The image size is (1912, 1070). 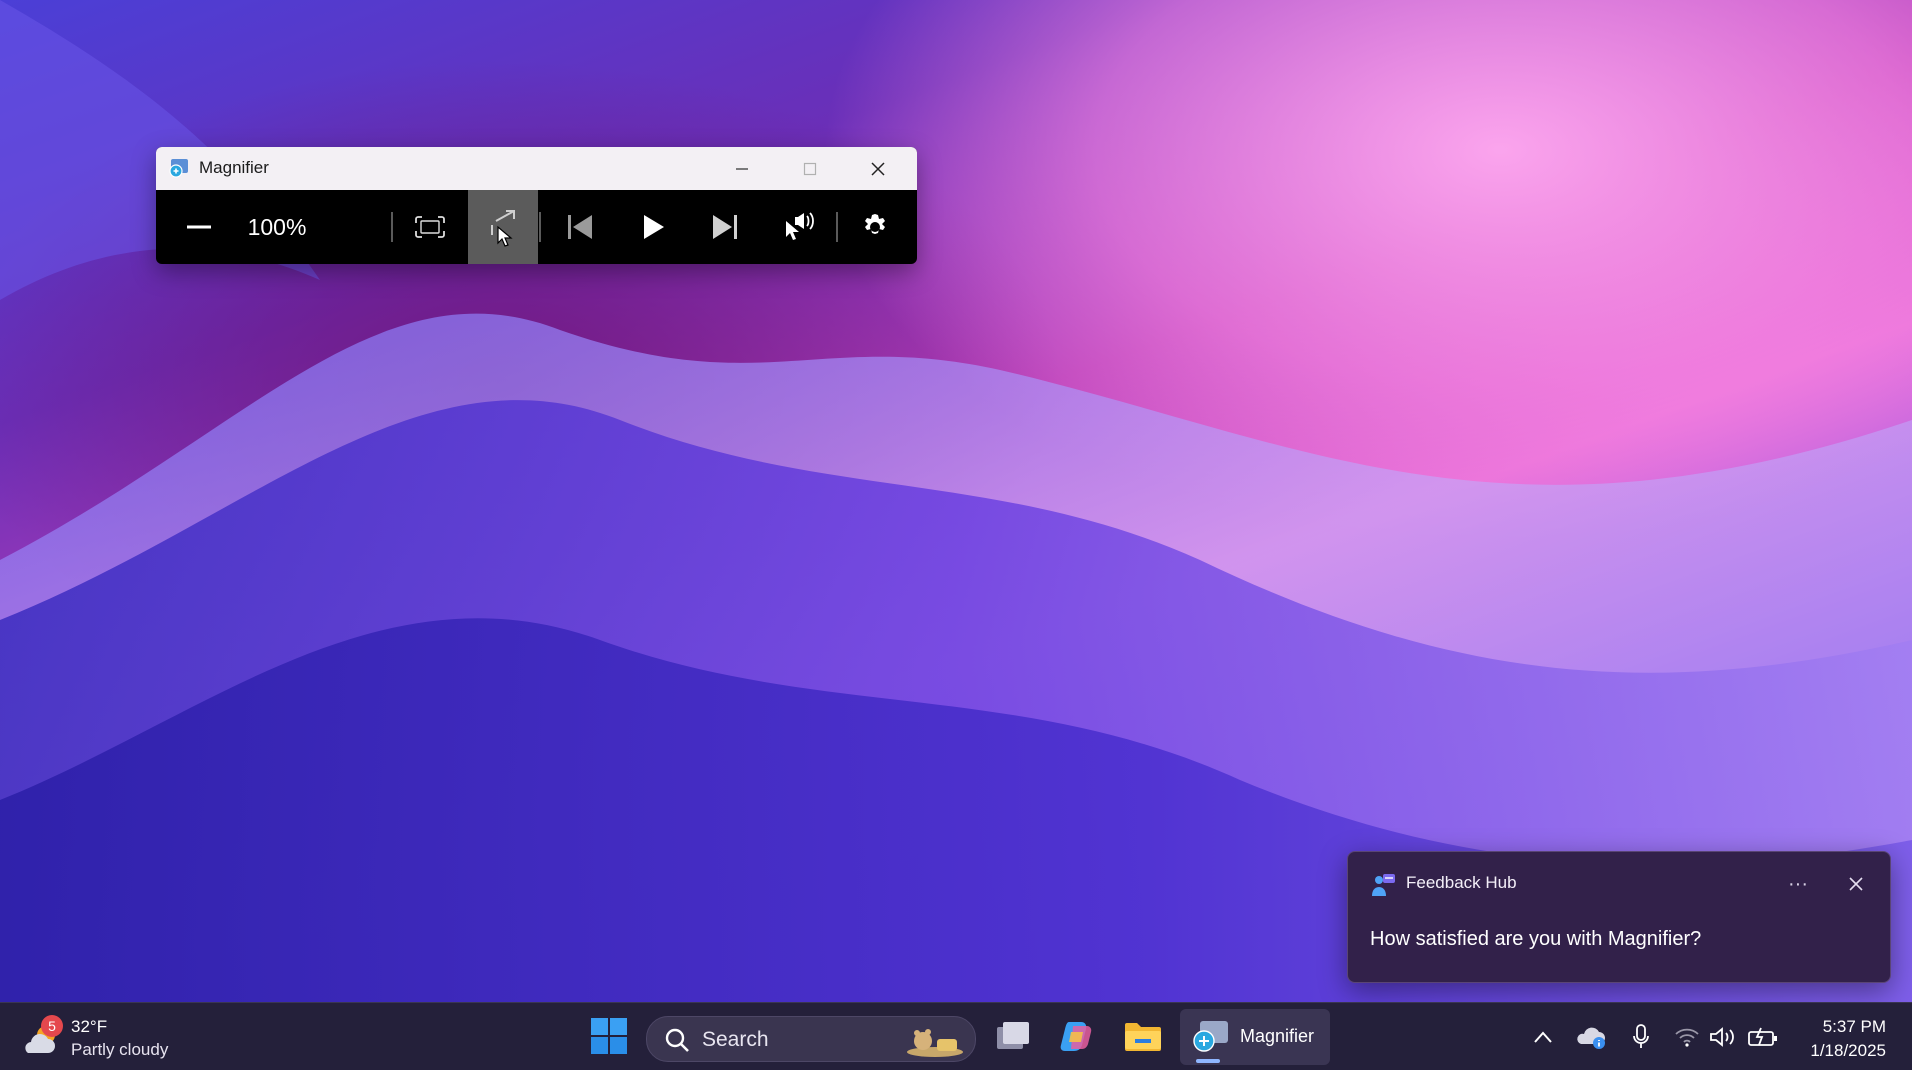 I want to click on running-indicator, so click(x=1208, y=1061).